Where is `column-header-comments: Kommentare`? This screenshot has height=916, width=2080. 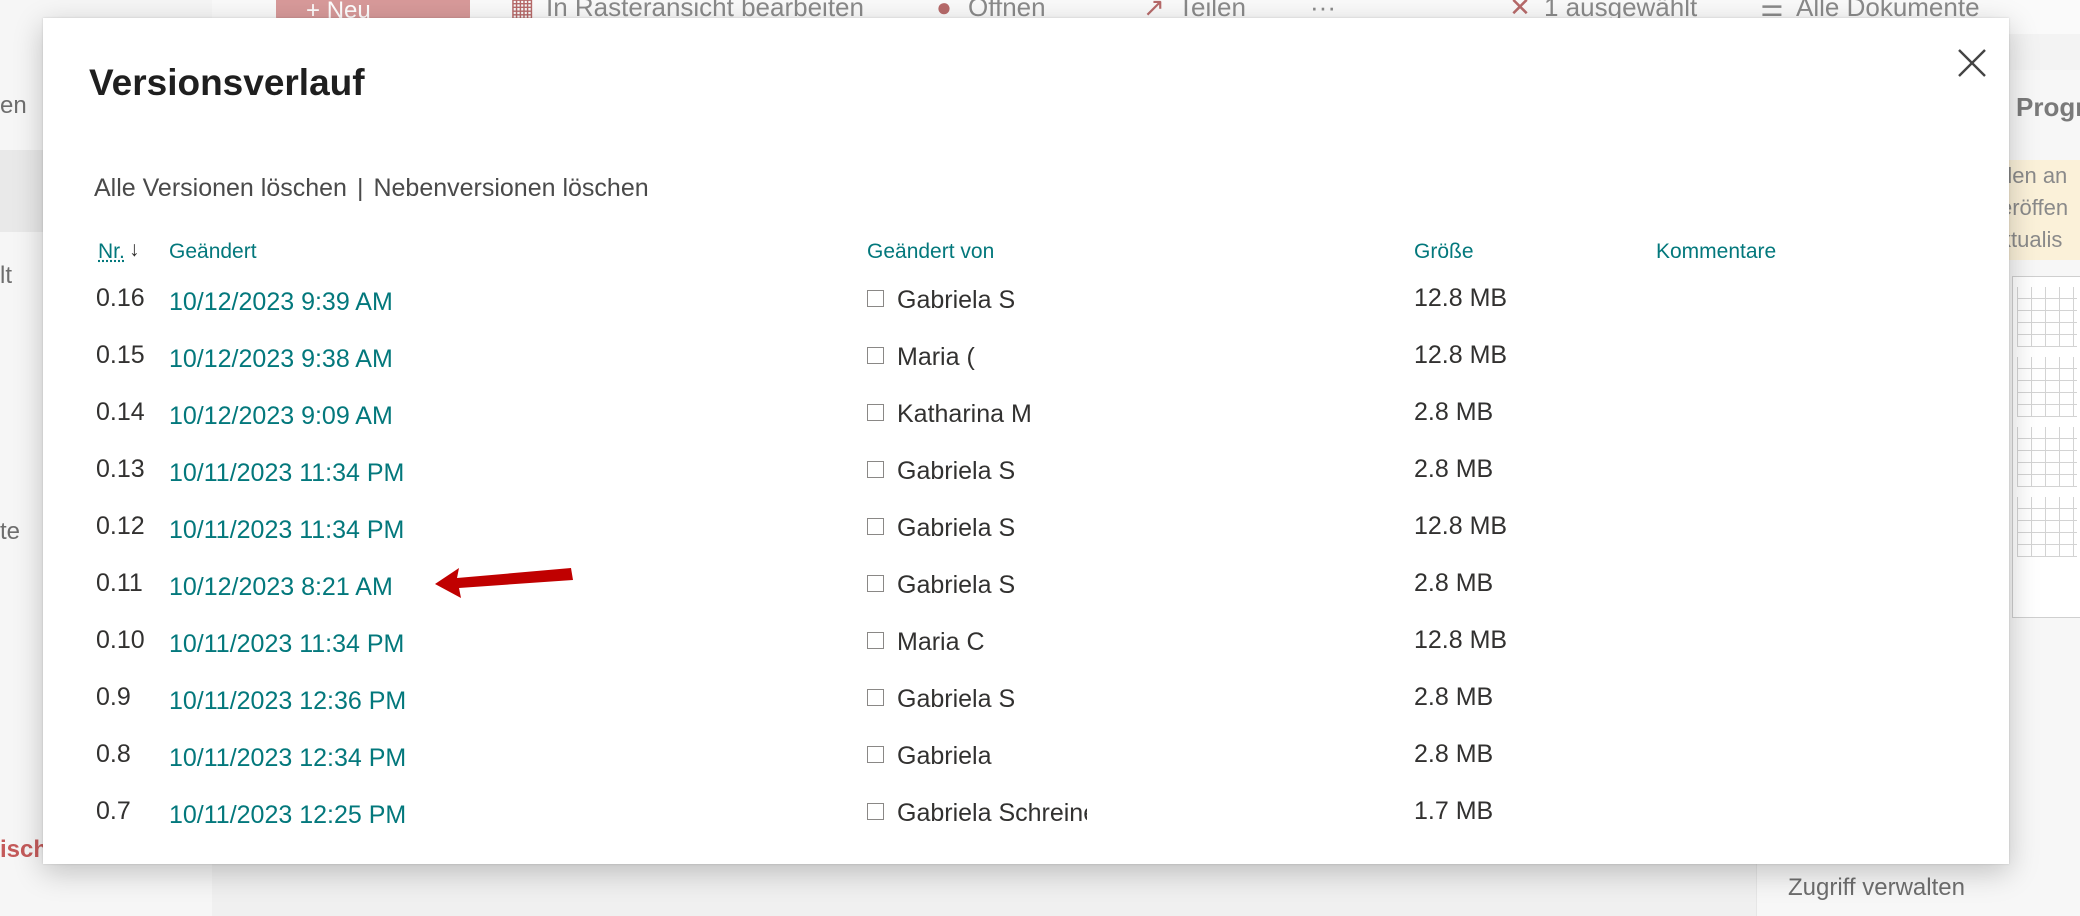
column-header-comments: Kommentare is located at coordinates (1716, 252).